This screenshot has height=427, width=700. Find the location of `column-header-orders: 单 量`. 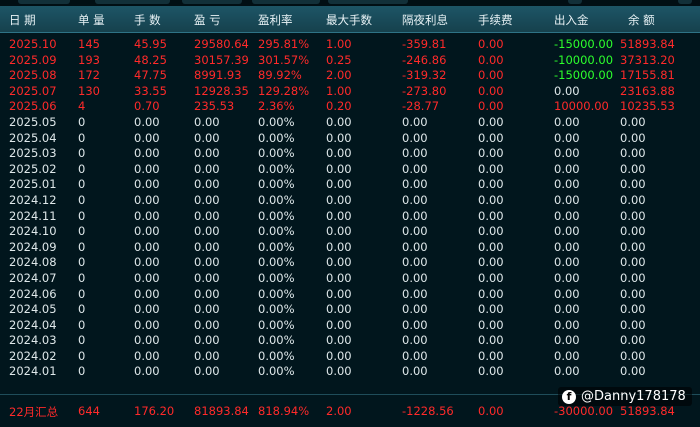

column-header-orders: 单 量 is located at coordinates (91, 20).